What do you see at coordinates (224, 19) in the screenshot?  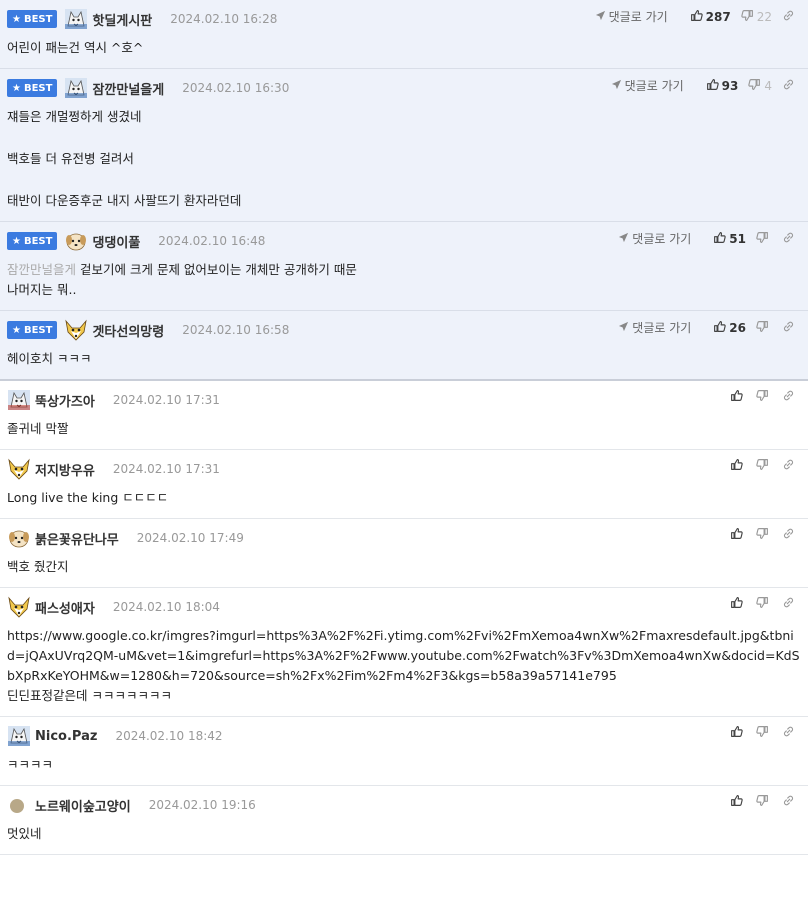 I see `comment-date: 2024.02.10 16:28` at bounding box center [224, 19].